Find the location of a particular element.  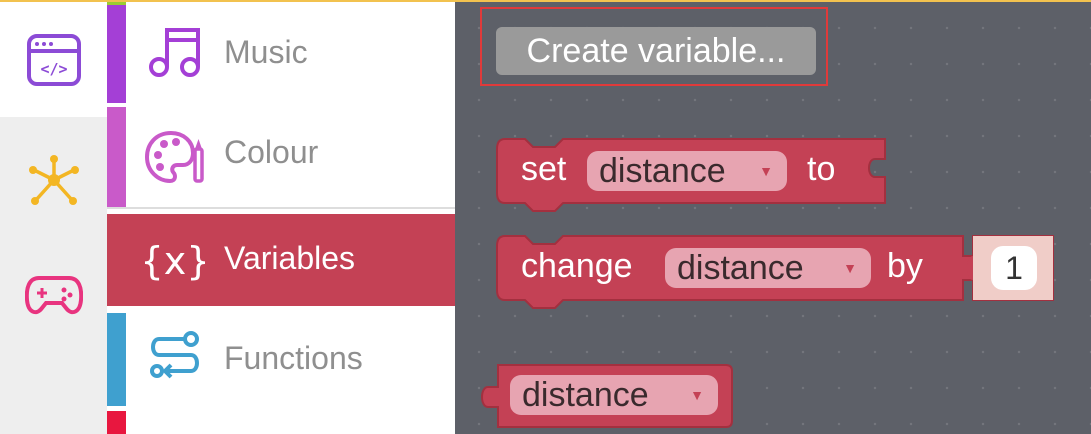

palette-icon is located at coordinates (175, 157).